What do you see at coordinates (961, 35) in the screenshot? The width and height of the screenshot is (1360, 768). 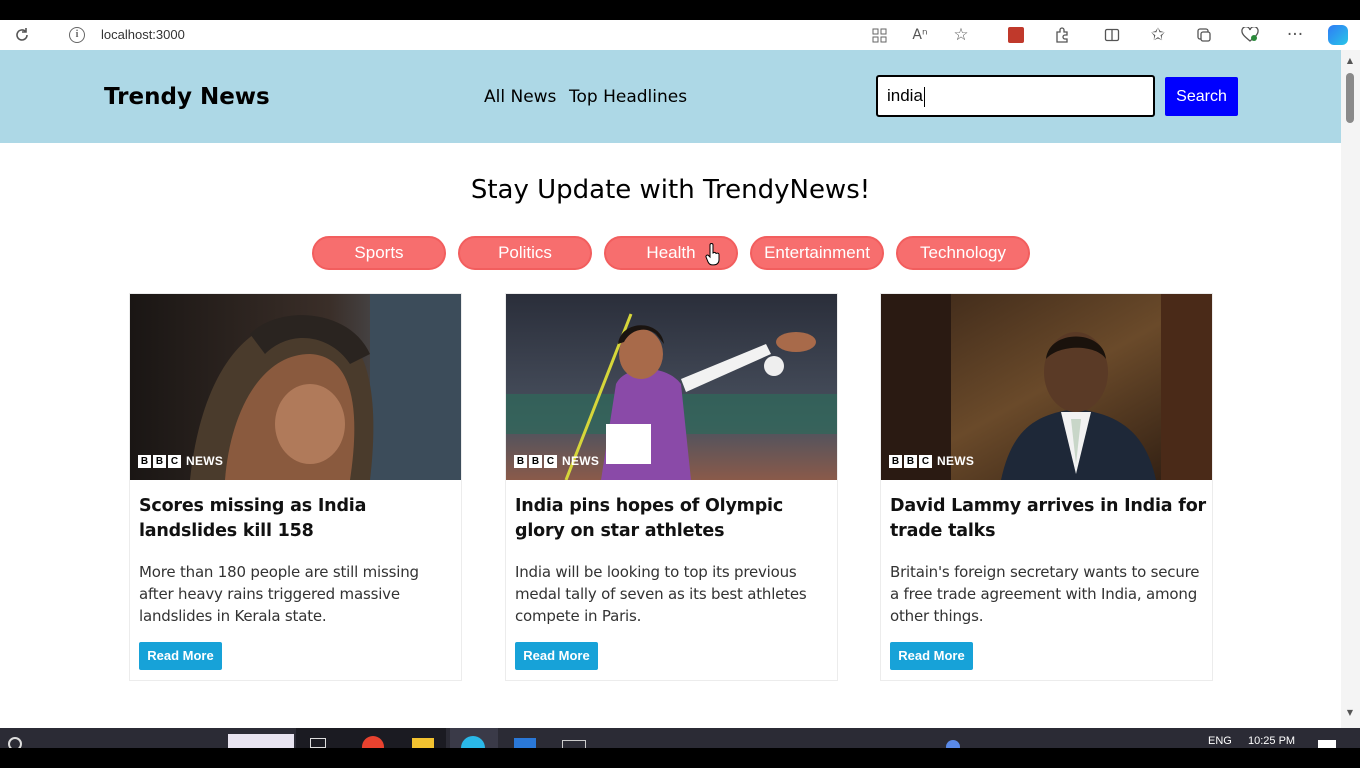 I see `favorite-star-icon: ☆` at bounding box center [961, 35].